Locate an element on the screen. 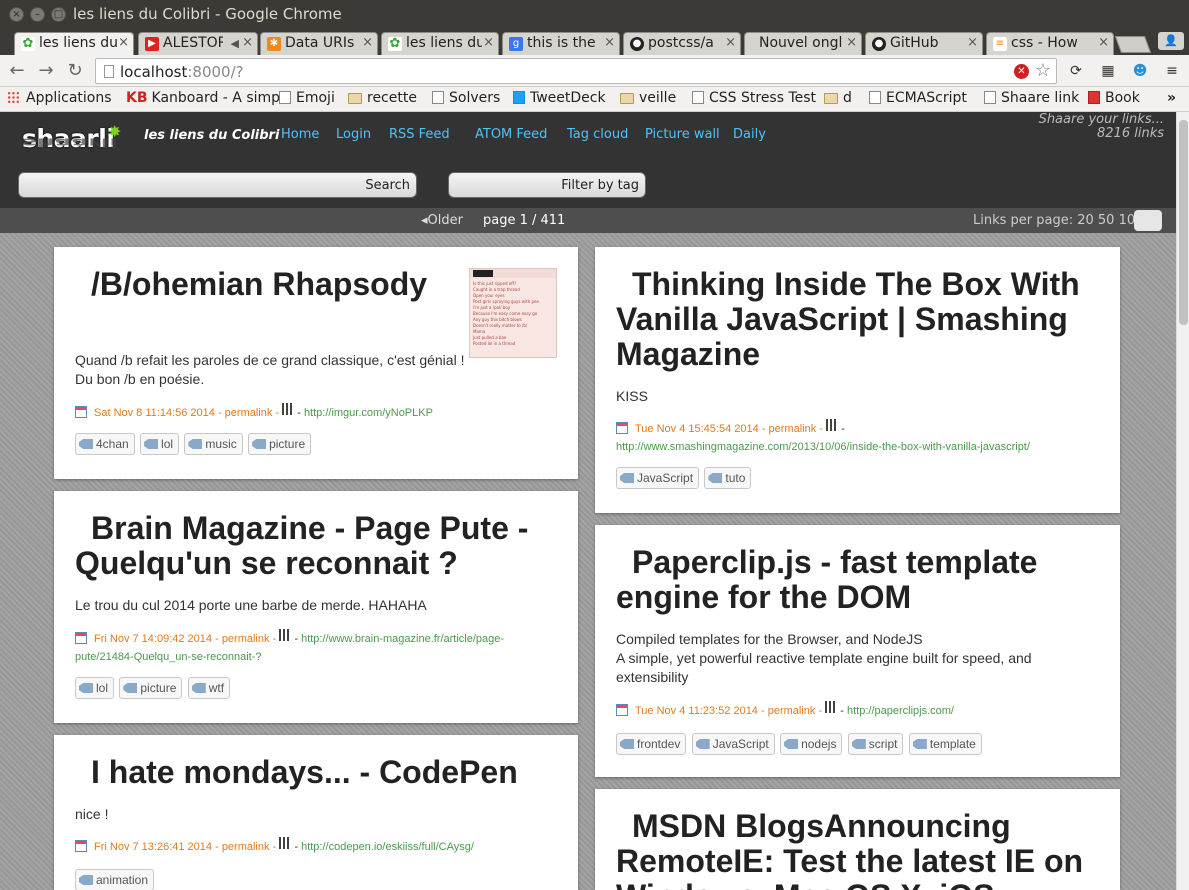  sync-extension-icon: ⟳ is located at coordinates (1076, 71).